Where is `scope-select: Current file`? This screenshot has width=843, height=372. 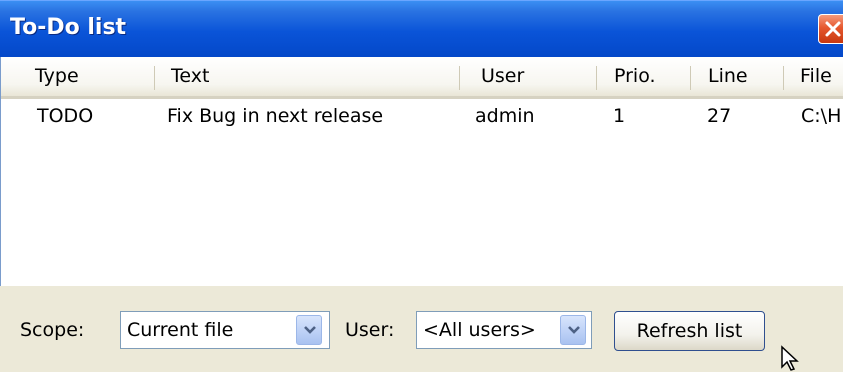
scope-select: Current file is located at coordinates (225, 330).